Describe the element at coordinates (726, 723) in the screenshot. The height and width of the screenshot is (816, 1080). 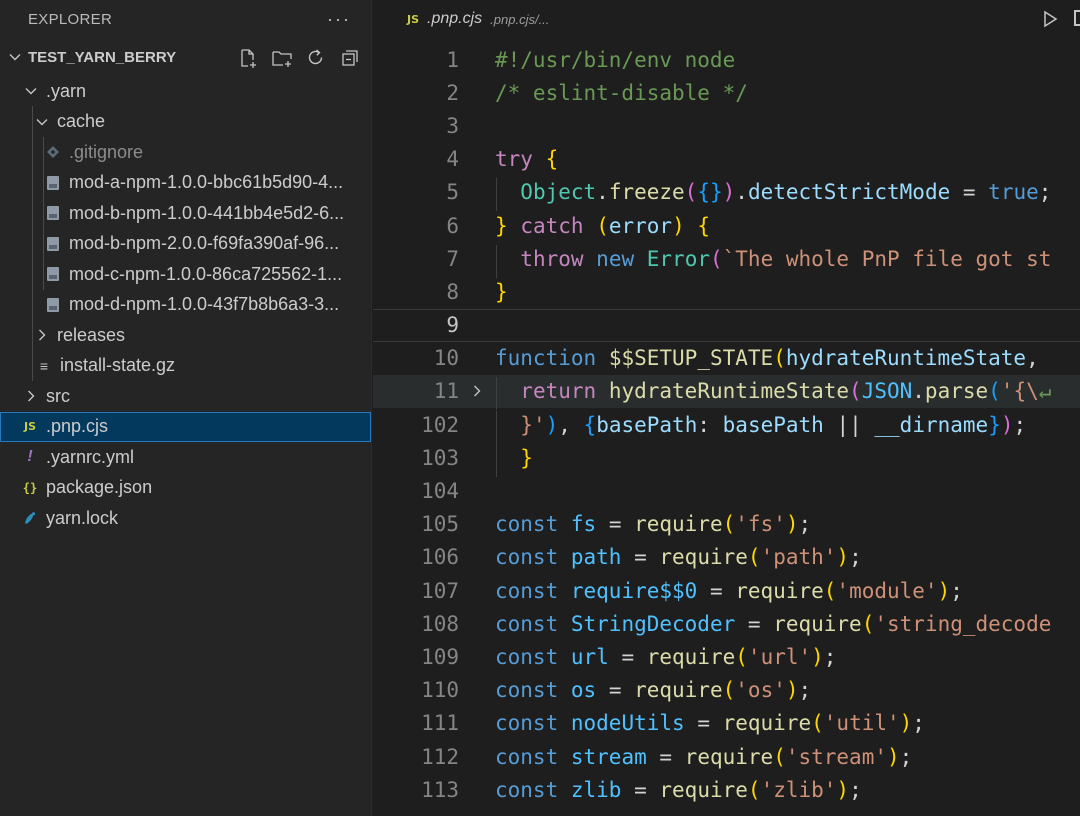
I see `code-line: 111 const nodeUtils = require('util');` at that location.